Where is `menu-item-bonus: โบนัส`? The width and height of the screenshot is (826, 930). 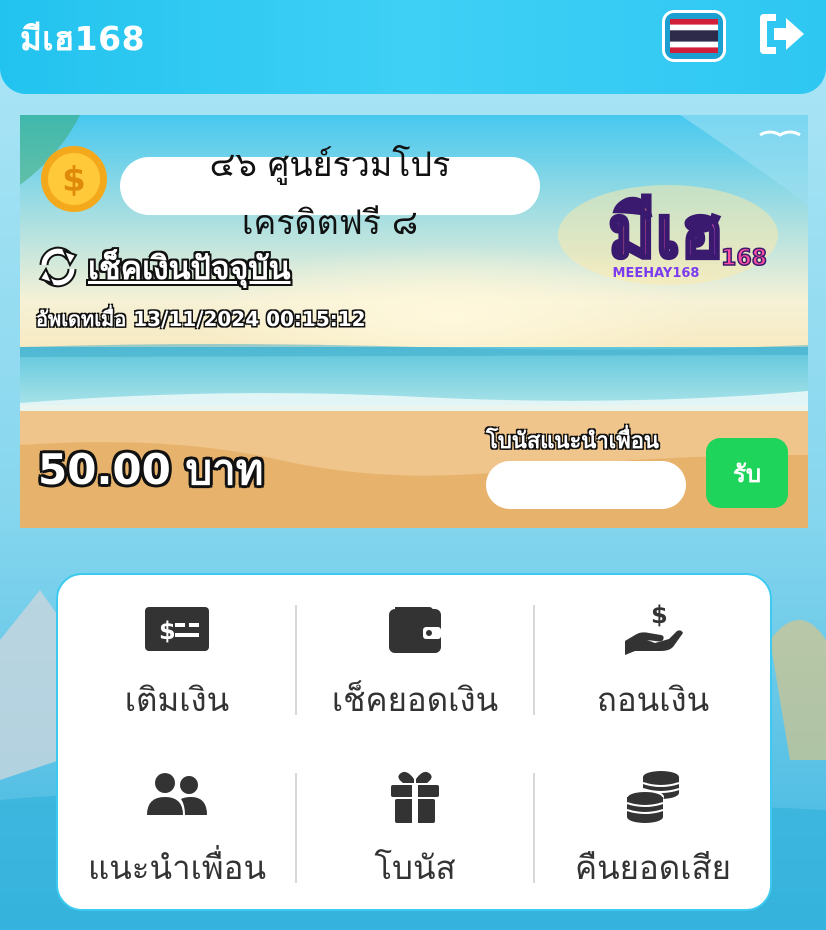 menu-item-bonus: โบนัส is located at coordinates (415, 818).